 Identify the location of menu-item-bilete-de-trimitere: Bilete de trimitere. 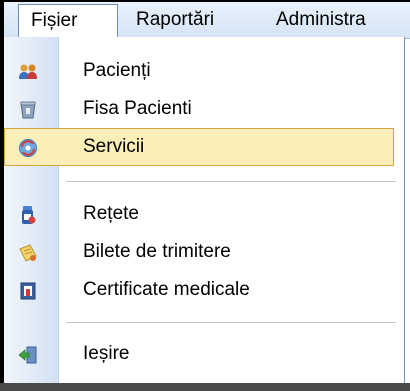
(199, 252).